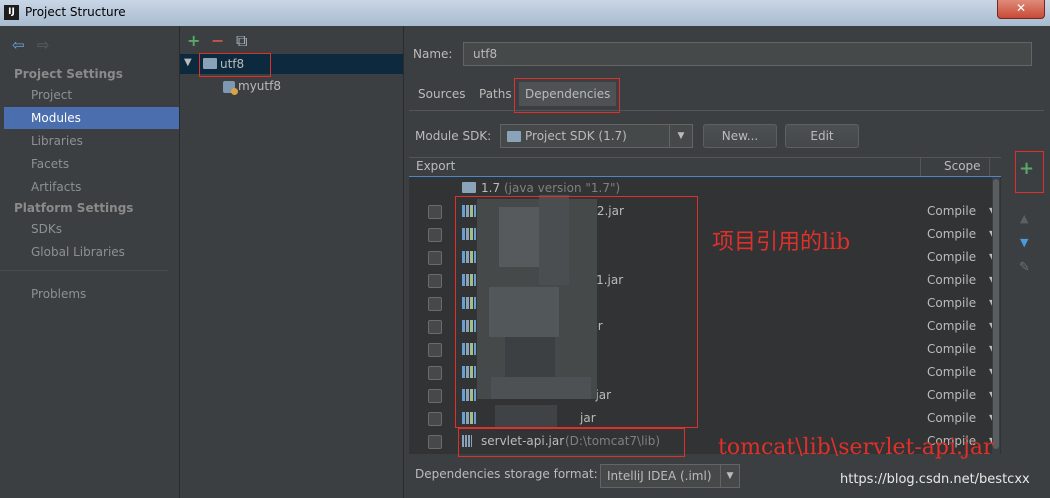  Describe the element at coordinates (525, 13) in the screenshot. I see `title-bar: IJ Project Structure ✕` at that location.